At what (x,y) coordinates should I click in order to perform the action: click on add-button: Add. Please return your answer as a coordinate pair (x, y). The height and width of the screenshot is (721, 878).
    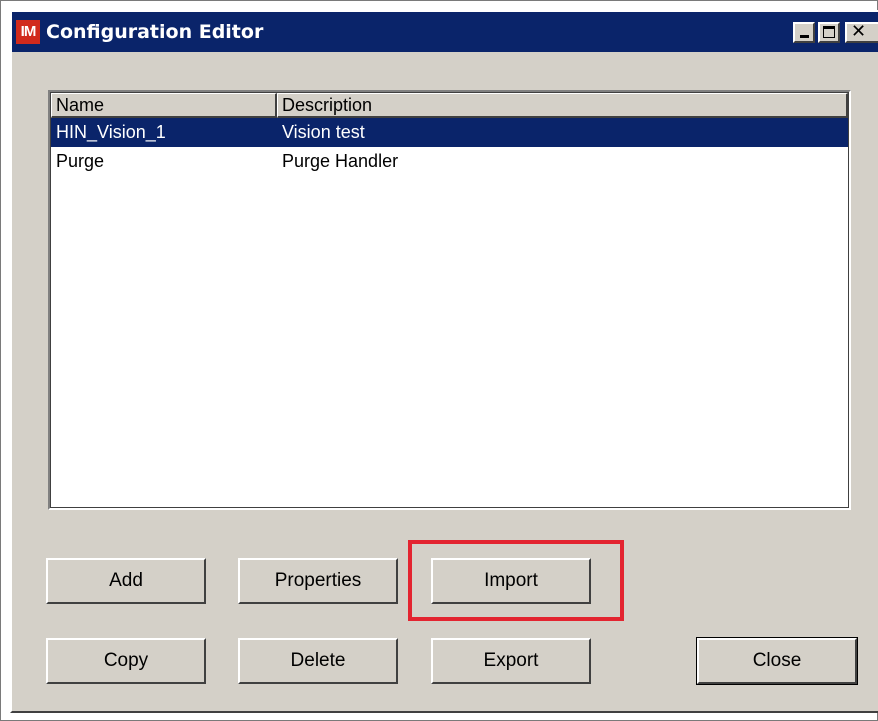
    Looking at the image, I should click on (126, 581).